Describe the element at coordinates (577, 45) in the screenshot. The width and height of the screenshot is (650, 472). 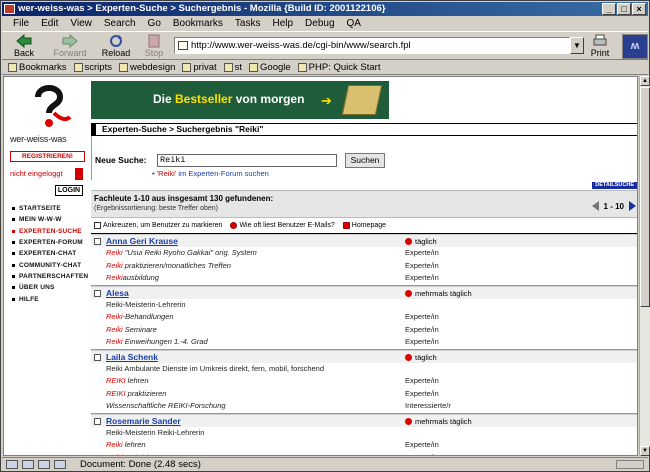
I see `url-history-dropdown: ▼` at that location.